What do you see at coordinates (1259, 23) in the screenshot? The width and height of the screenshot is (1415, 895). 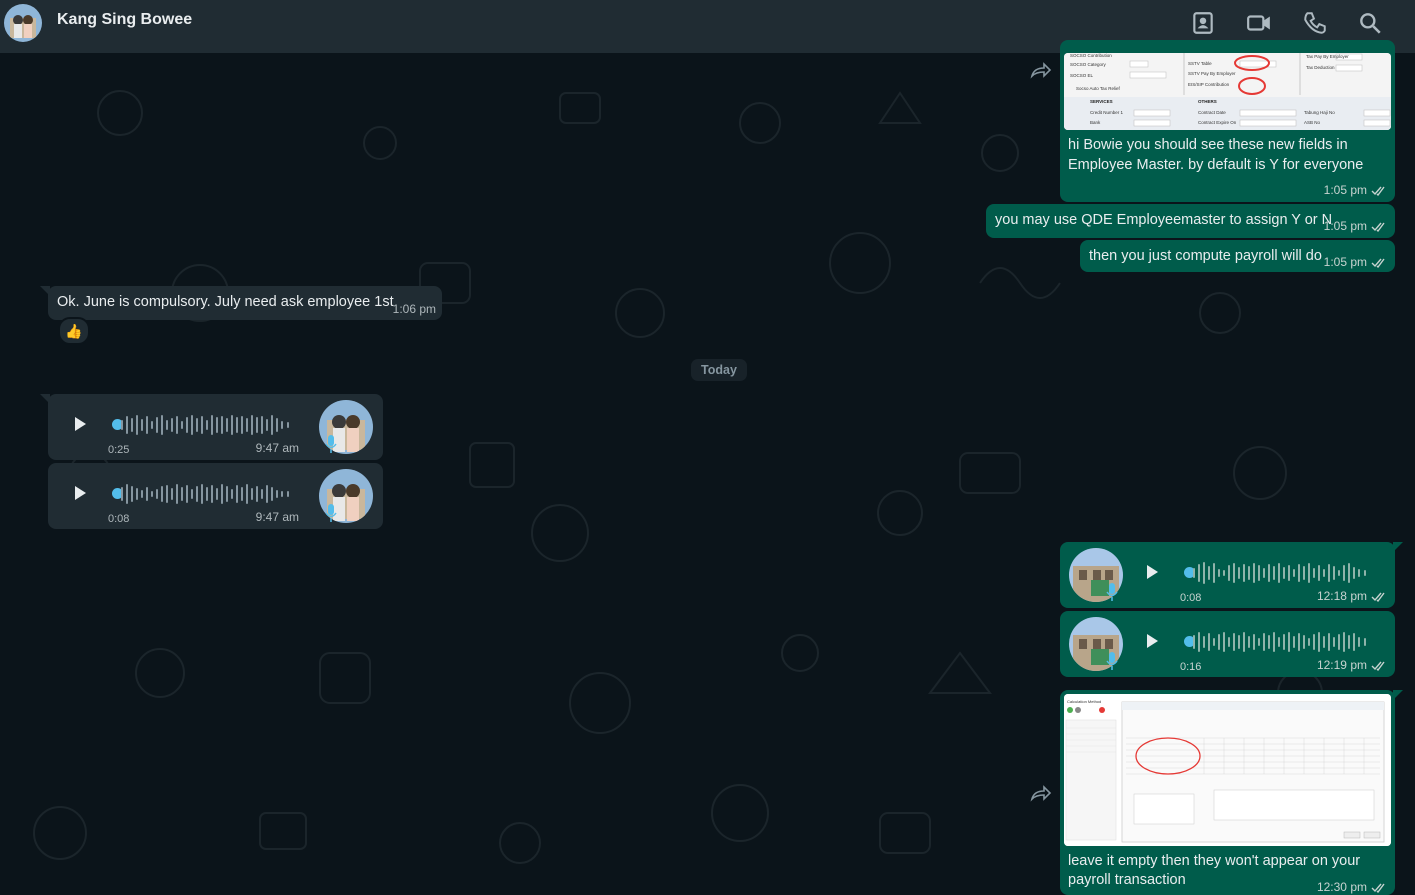 I see `video-call-icon` at bounding box center [1259, 23].